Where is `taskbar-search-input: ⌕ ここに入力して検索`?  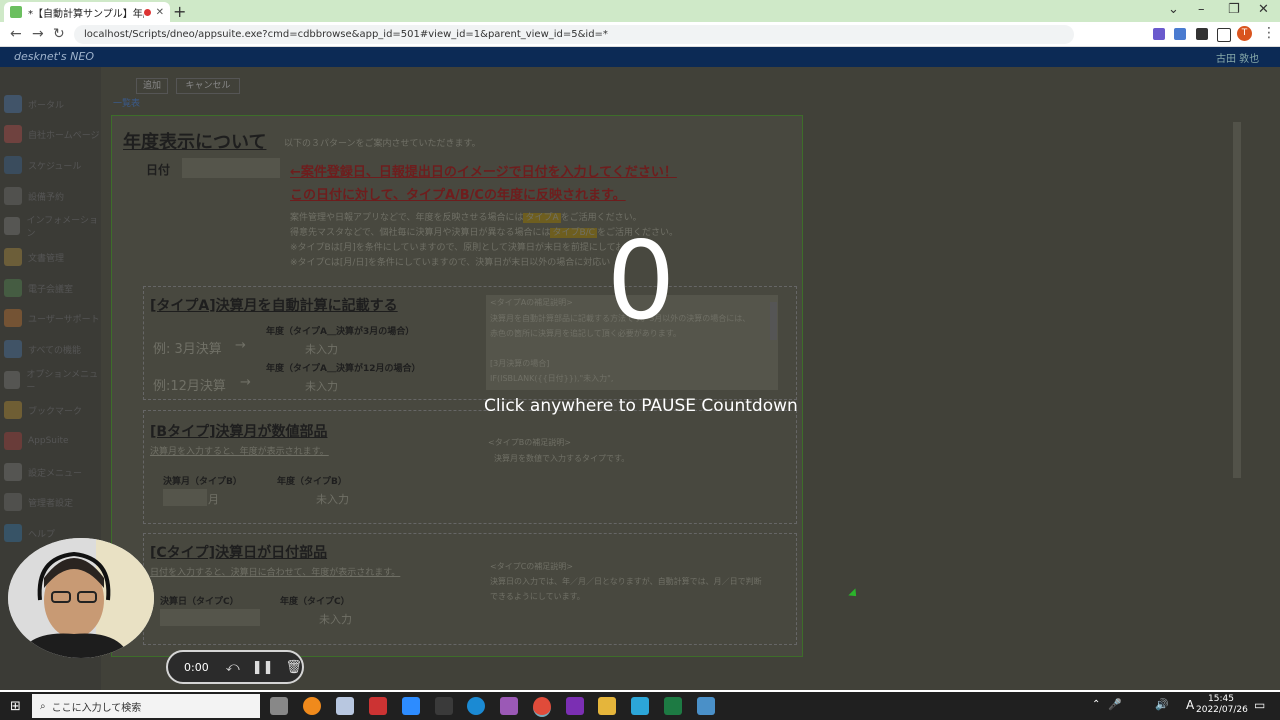 taskbar-search-input: ⌕ ここに入力して検索 is located at coordinates (146, 706).